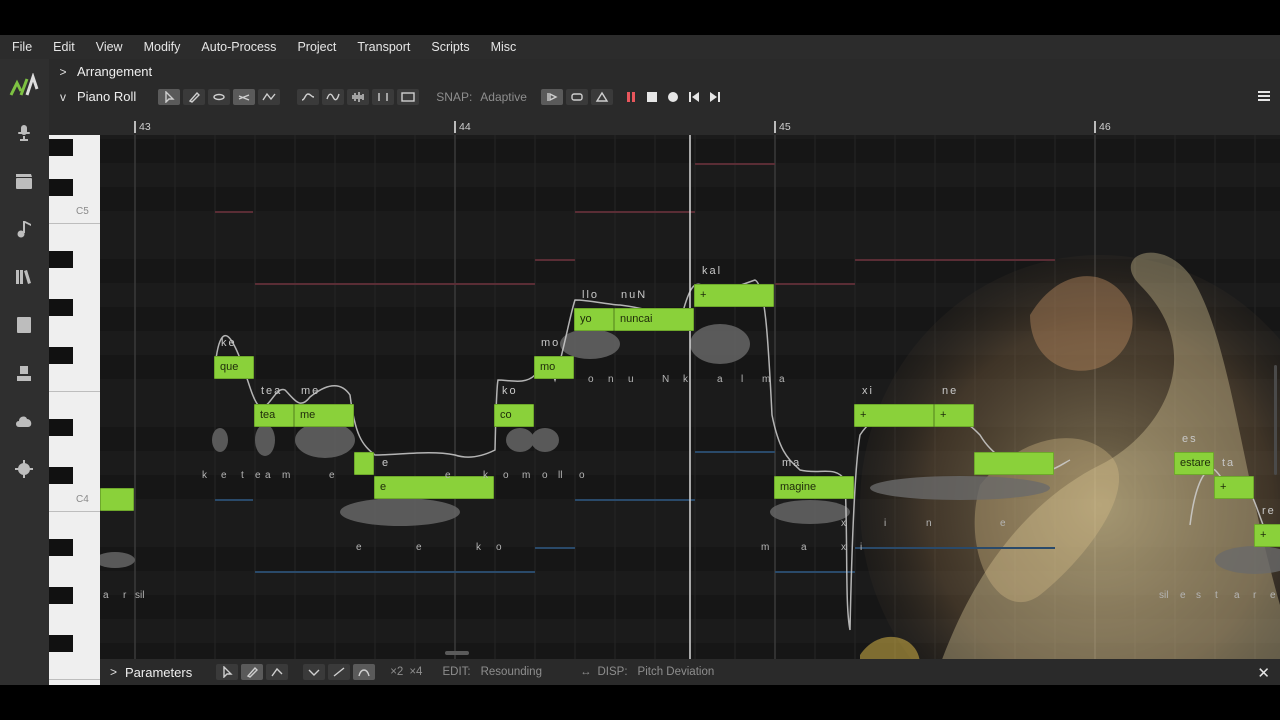 This screenshot has width=1280, height=720. What do you see at coordinates (576, 96) in the screenshot?
I see `loop-button` at bounding box center [576, 96].